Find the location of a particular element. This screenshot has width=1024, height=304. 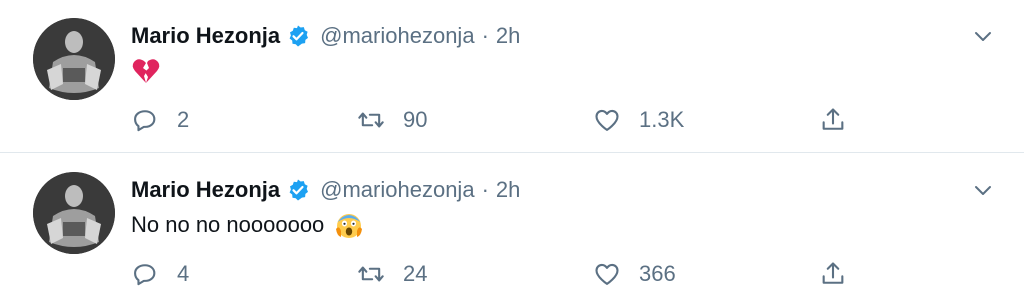

tweet-text: No no no nooooooo is located at coordinates (228, 224).